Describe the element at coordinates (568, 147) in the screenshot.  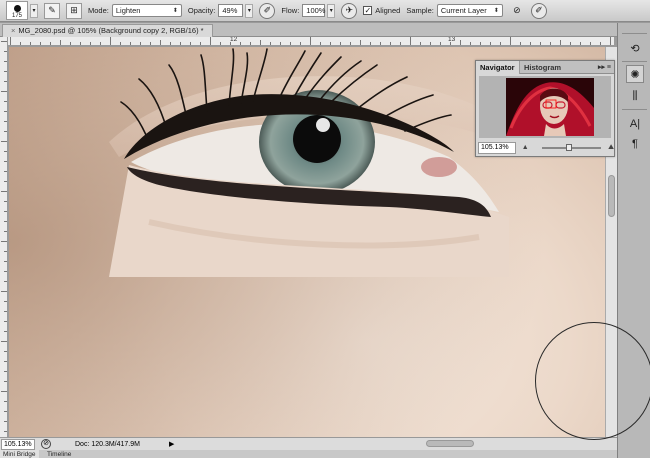
I see `slider-knob` at that location.